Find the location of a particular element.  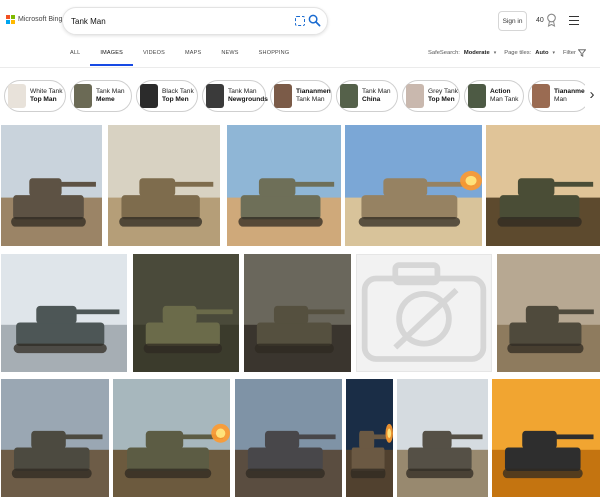

chip-label-line-1: Black Tank is located at coordinates (178, 91).